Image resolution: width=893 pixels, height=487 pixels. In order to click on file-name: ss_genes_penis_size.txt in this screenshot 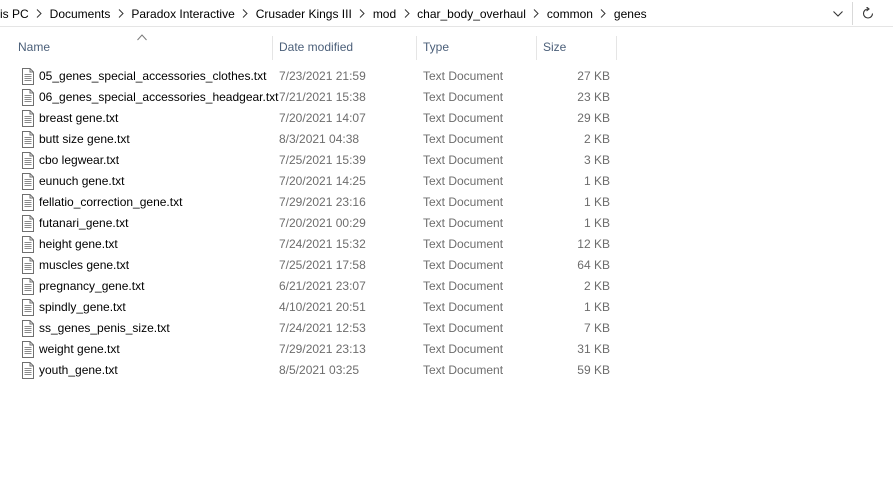, I will do `click(104, 328)`.